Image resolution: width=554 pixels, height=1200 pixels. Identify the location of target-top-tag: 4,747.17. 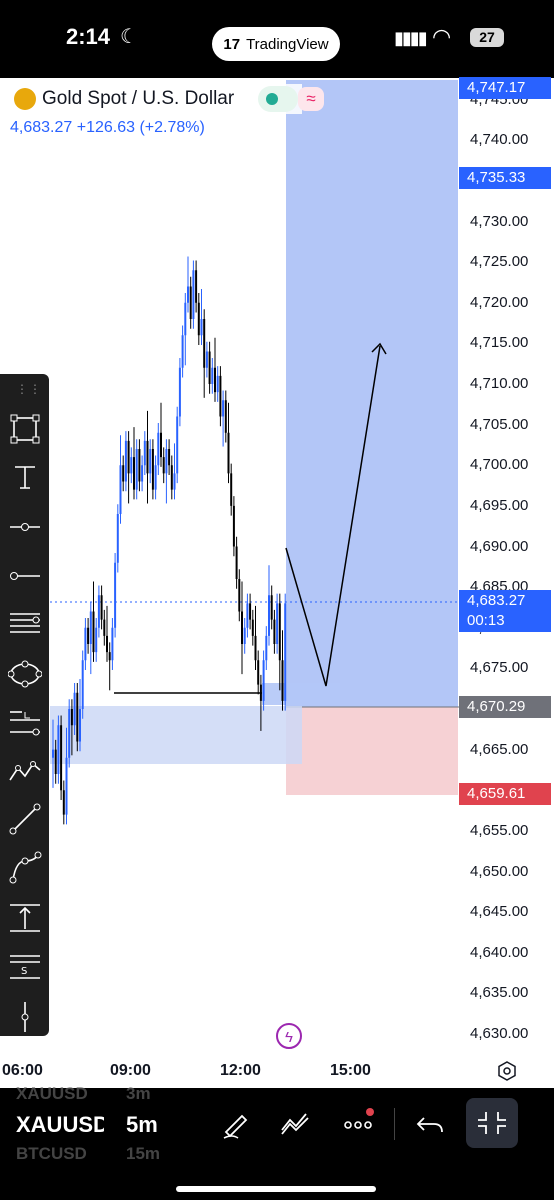
(505, 88).